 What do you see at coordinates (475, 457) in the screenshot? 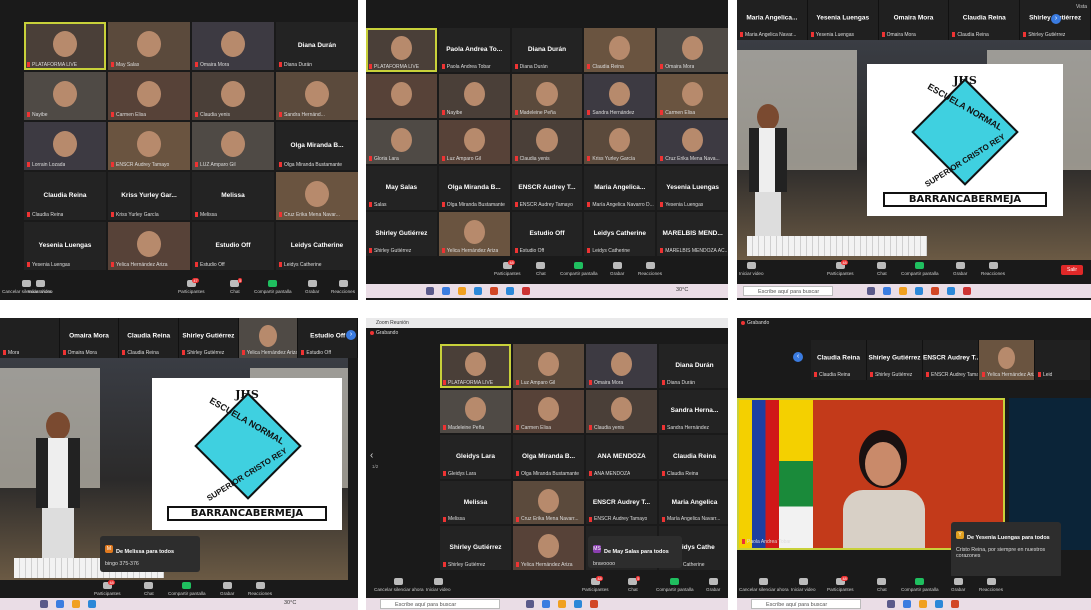
I see `participant-tile-gleidys-lara: Gleidys Lara Gleidys Lara` at bounding box center [475, 457].